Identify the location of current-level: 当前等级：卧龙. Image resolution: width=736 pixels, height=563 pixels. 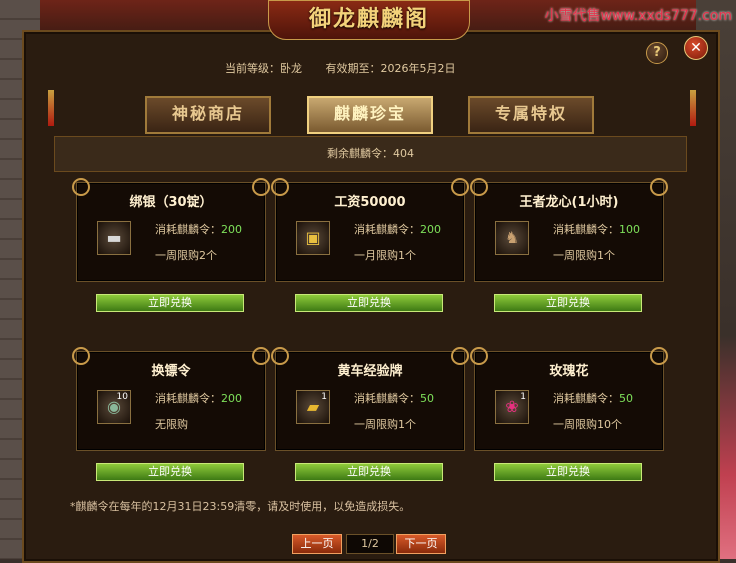
(263, 68).